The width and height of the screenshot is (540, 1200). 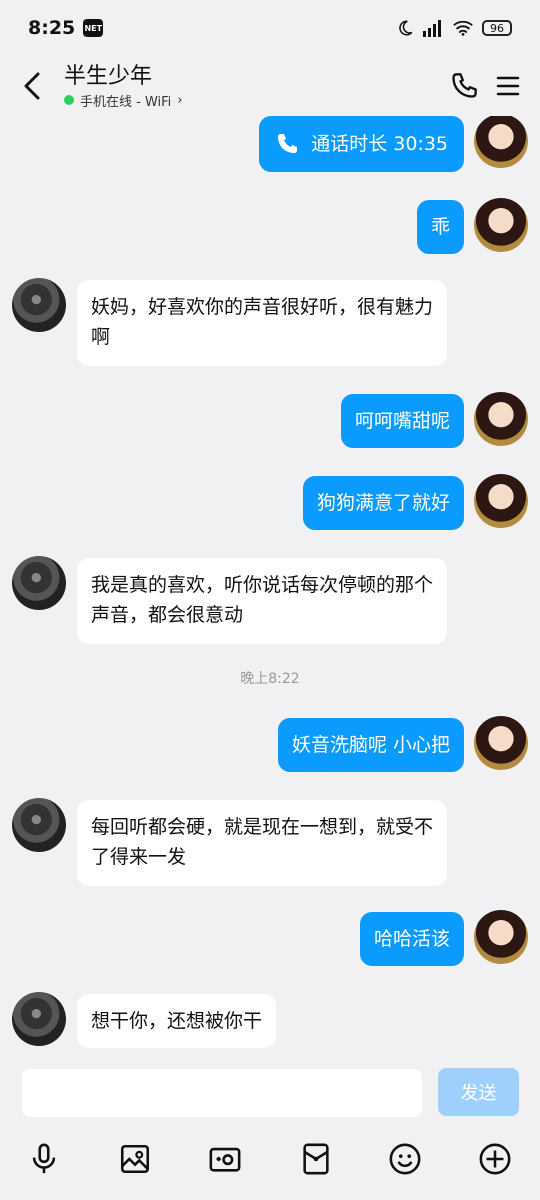 What do you see at coordinates (270, 679) in the screenshot?
I see `timestamp: 晚上8:22` at bounding box center [270, 679].